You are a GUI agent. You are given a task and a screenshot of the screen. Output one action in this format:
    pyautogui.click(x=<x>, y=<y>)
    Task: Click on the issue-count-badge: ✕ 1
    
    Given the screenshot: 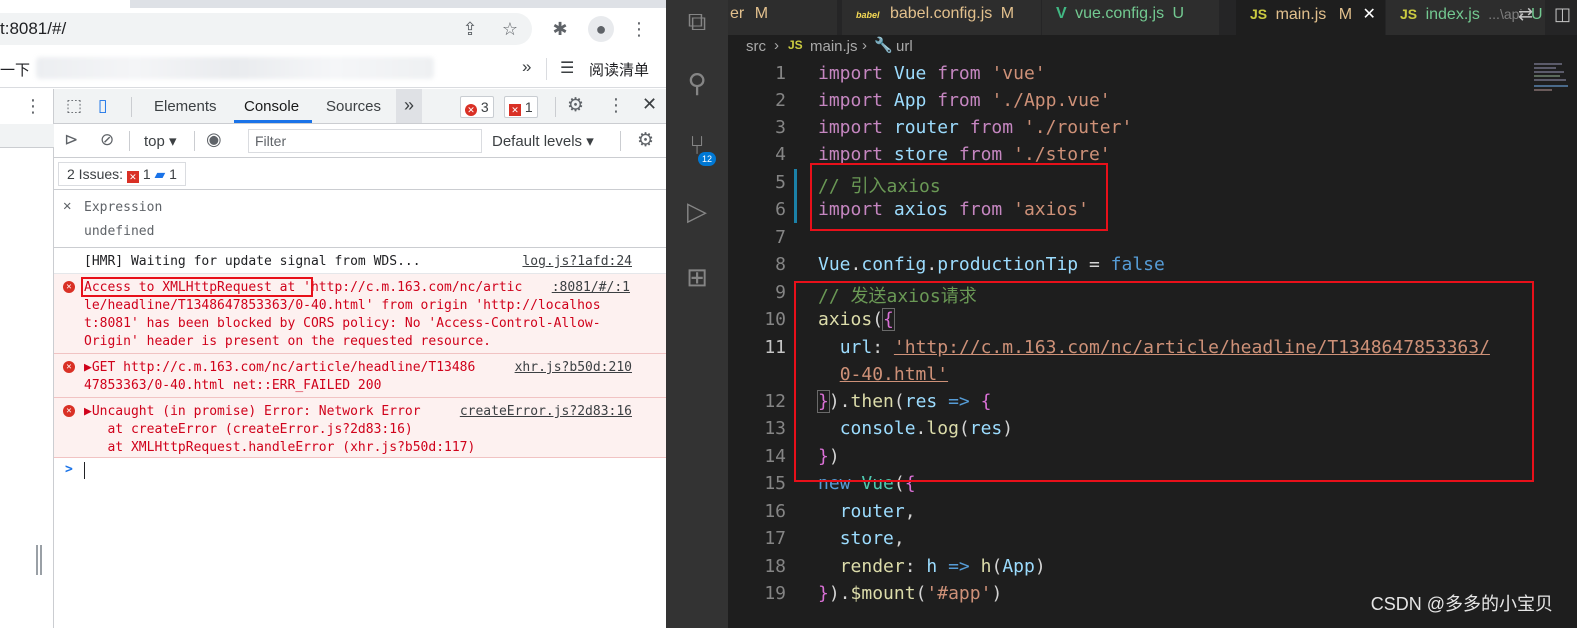 What is the action you would take?
    pyautogui.click(x=521, y=107)
    